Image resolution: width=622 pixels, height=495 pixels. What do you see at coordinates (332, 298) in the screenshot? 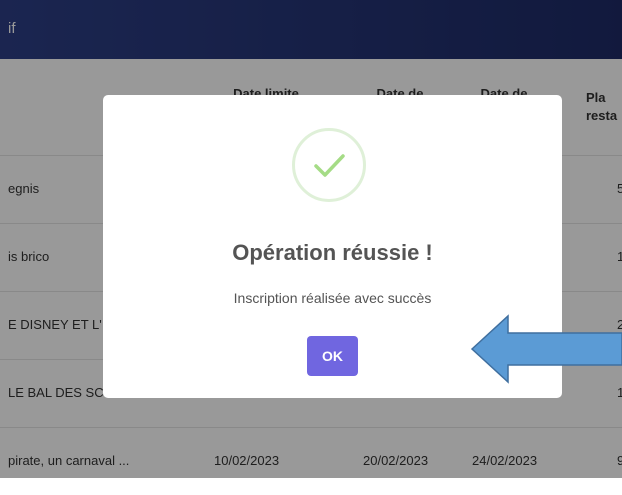
I see `dialog-message: Inscription réalisée avec succès` at bounding box center [332, 298].